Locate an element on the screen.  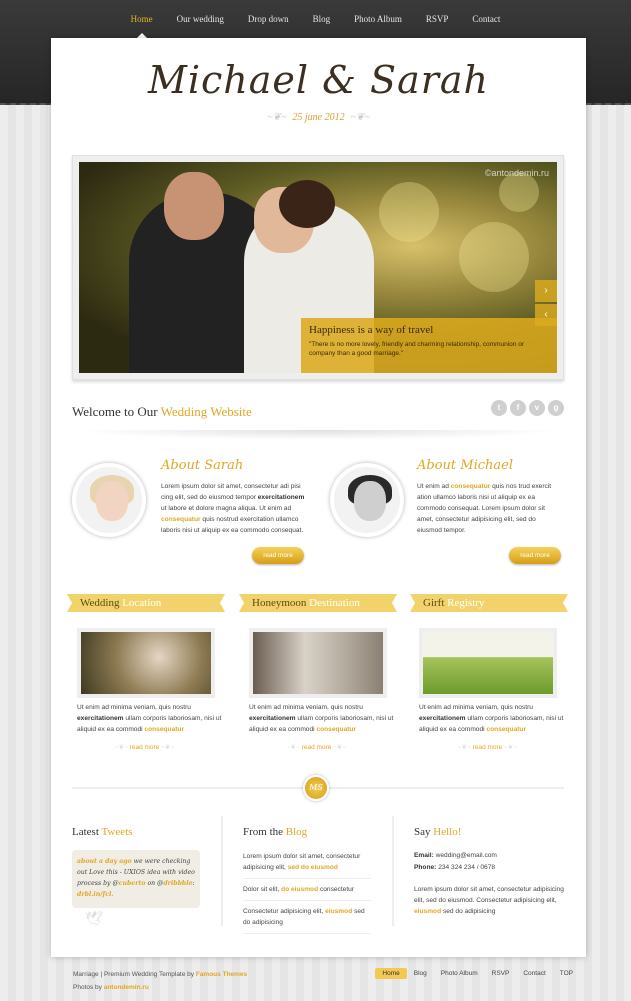
tweet-link: drbl.in/fcl. is located at coordinates (95, 894).